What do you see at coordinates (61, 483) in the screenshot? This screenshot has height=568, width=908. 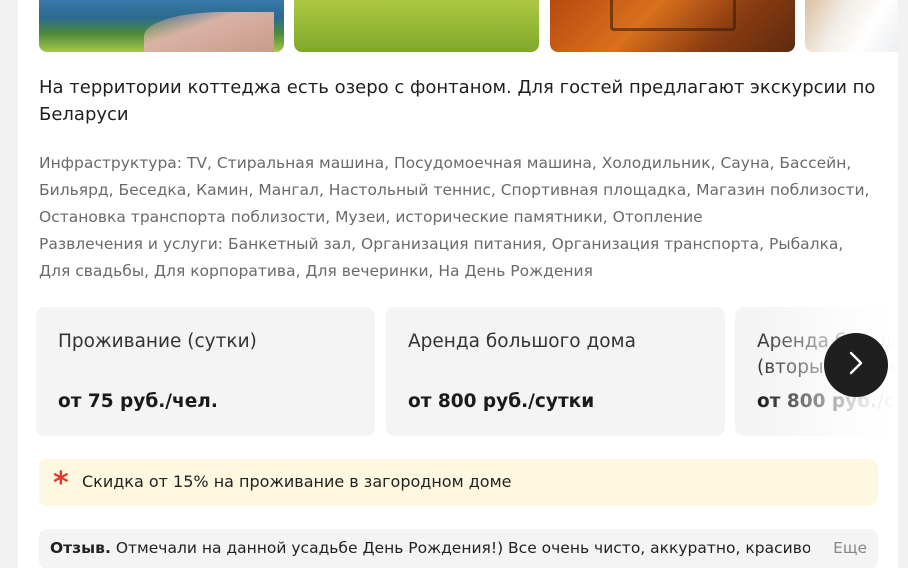 I see `asterisk-icon: *` at bounding box center [61, 483].